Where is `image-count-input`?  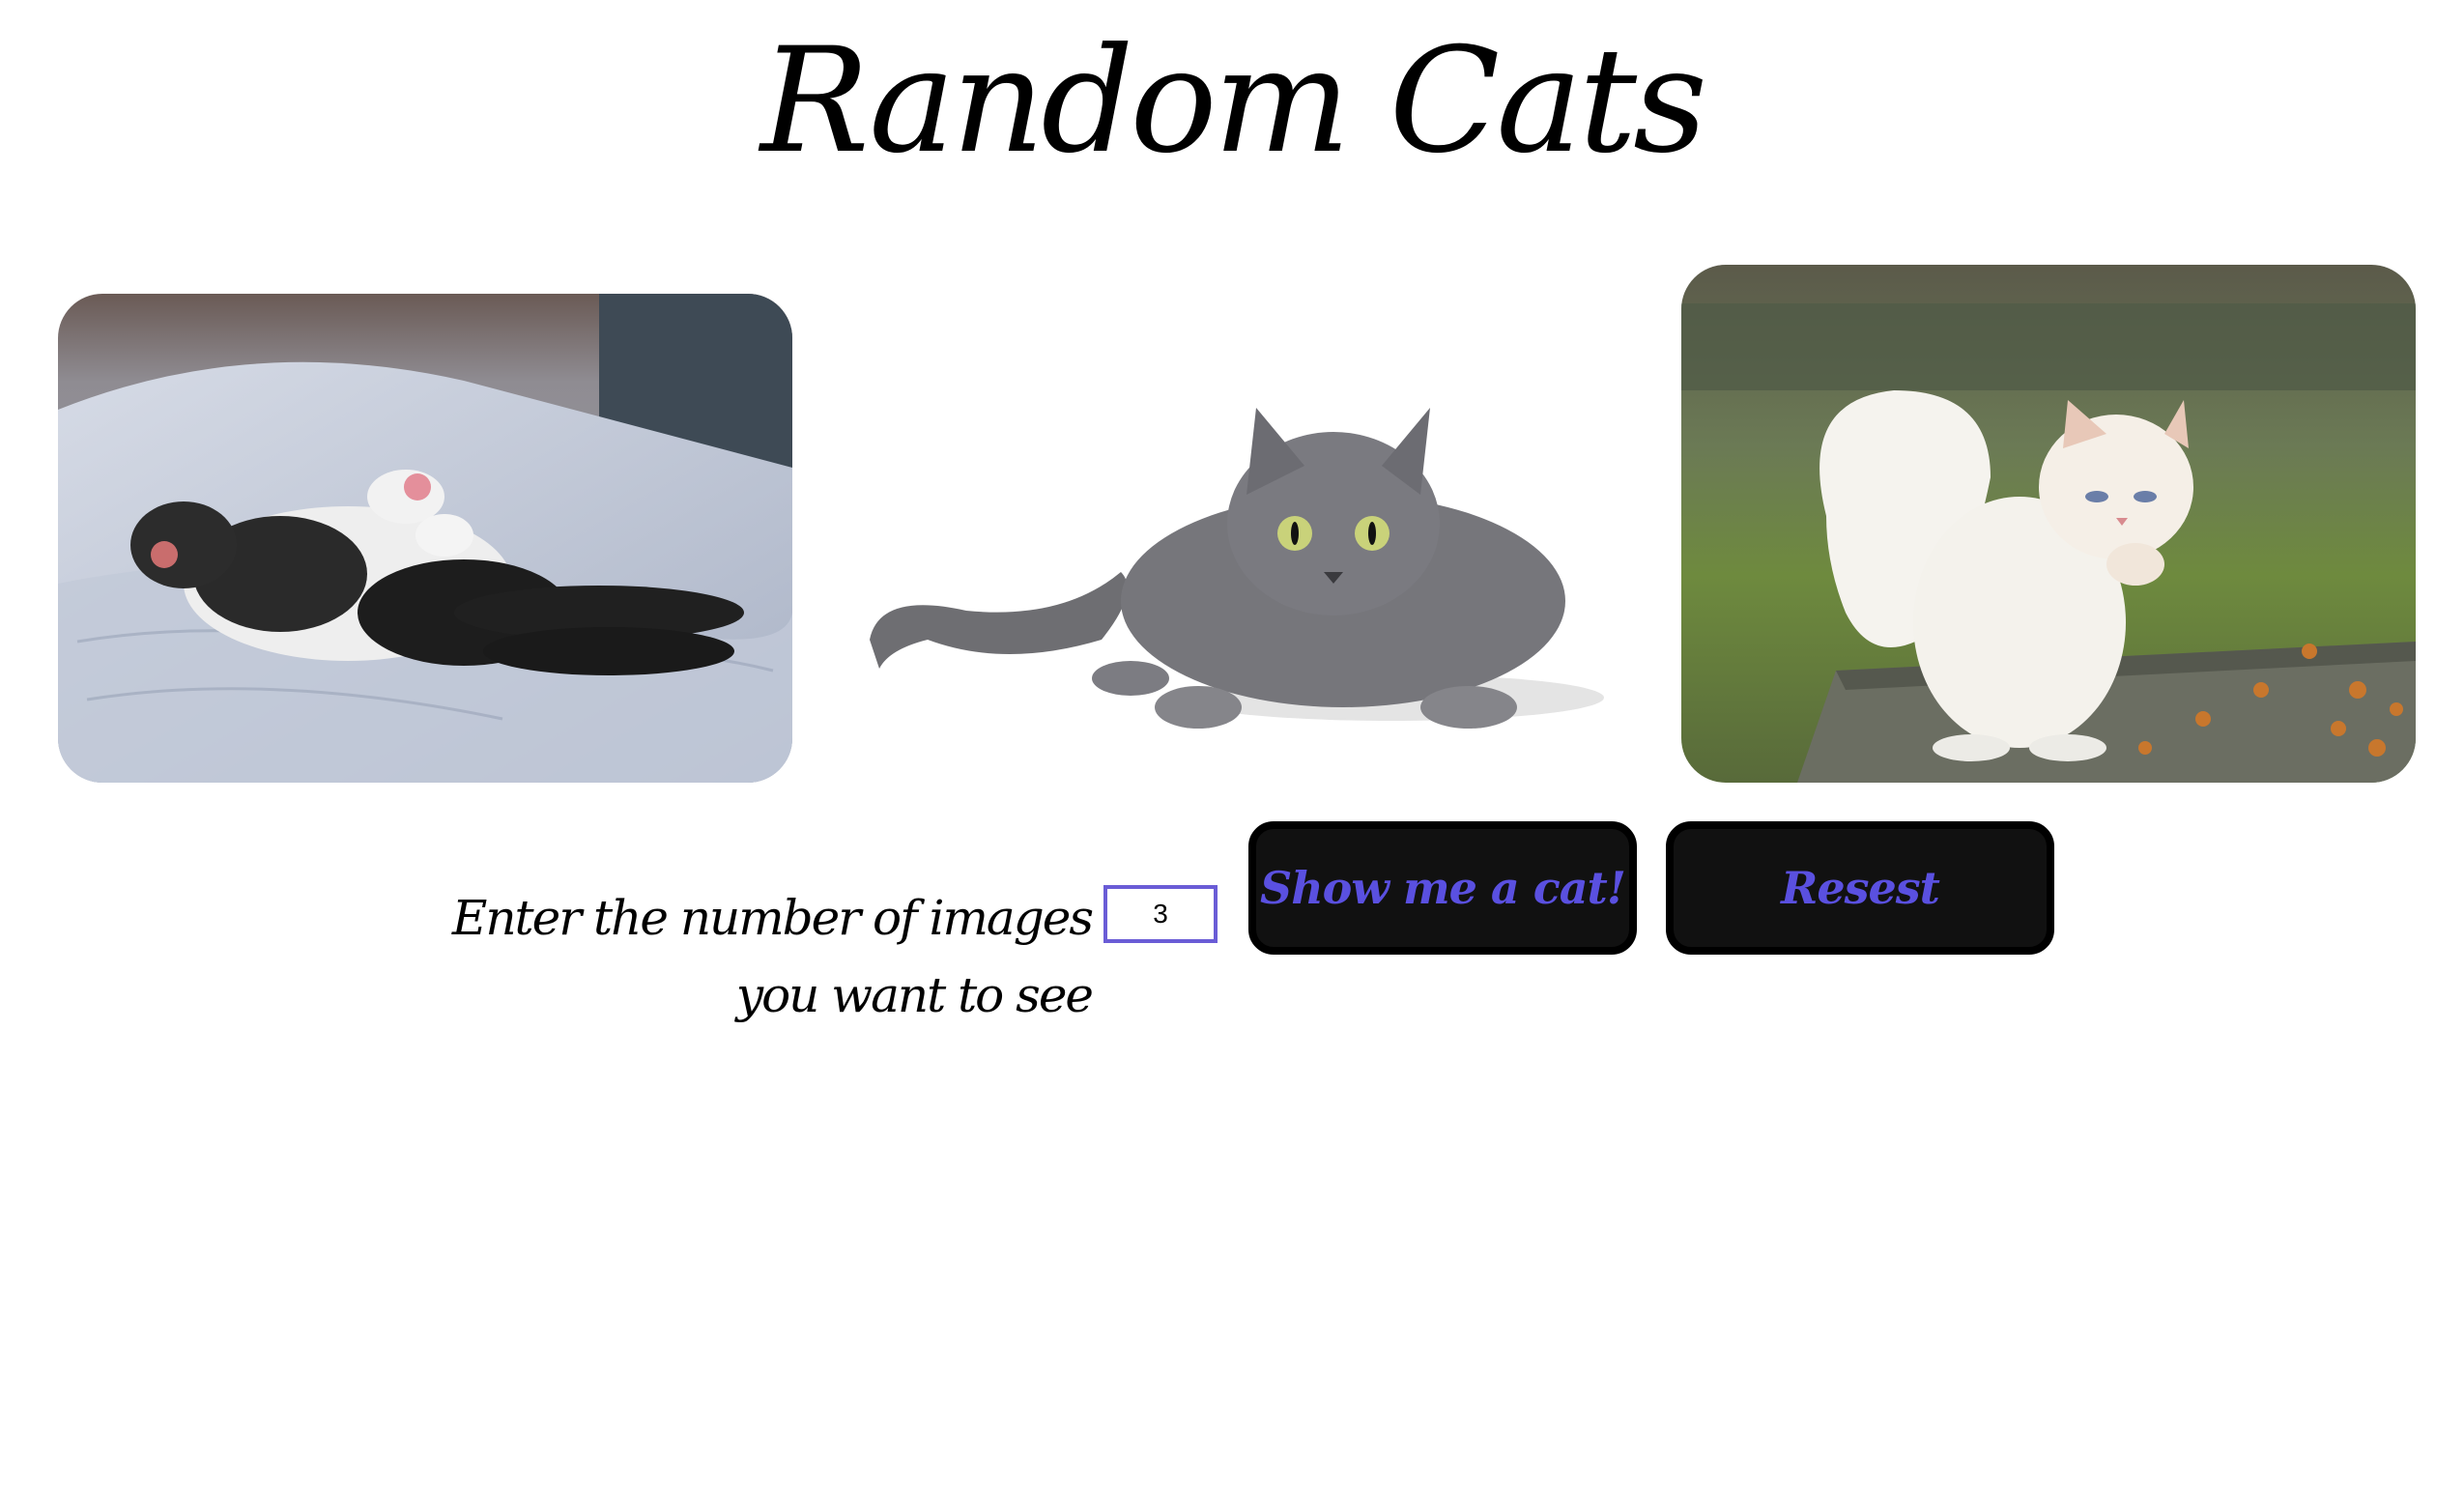
image-count-input is located at coordinates (1160, 914).